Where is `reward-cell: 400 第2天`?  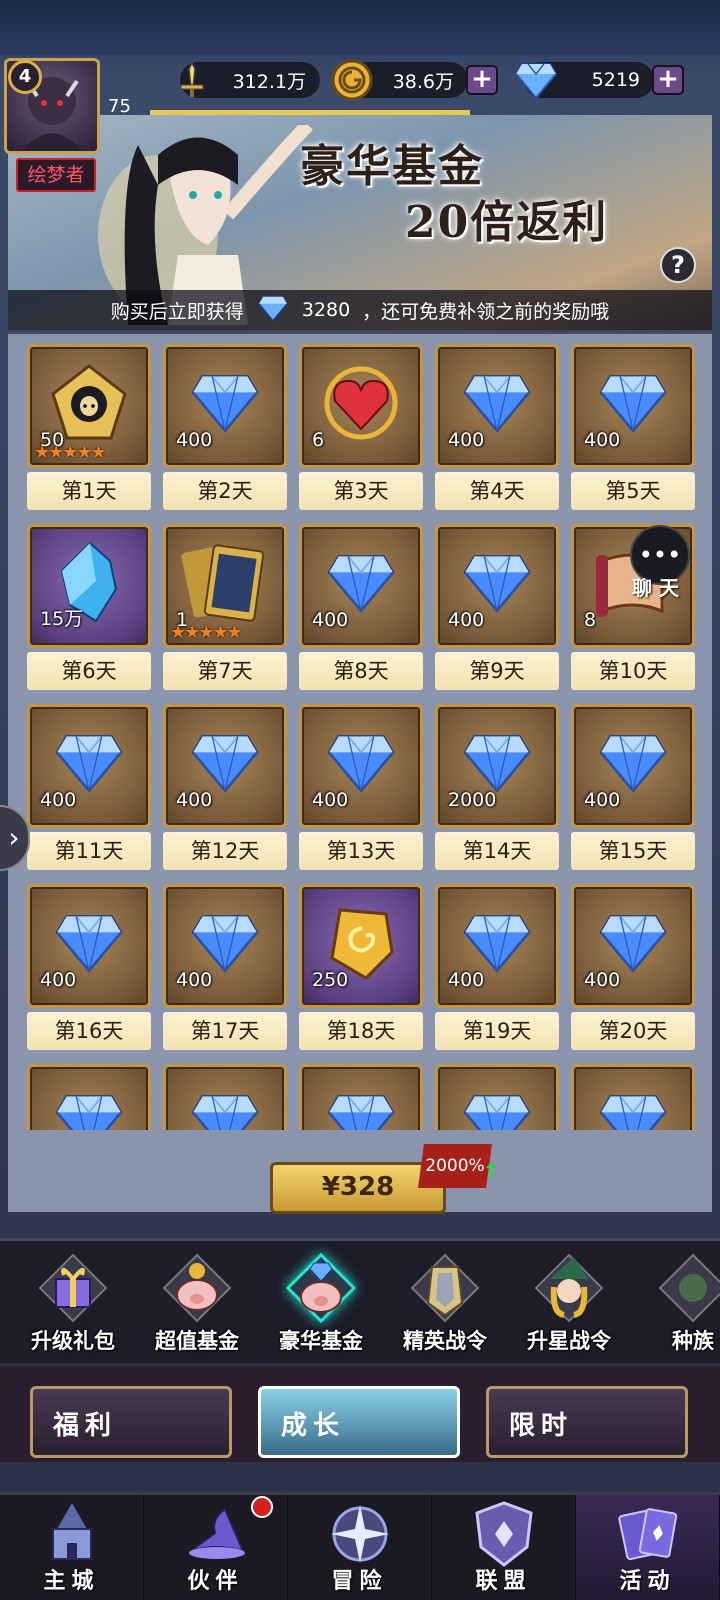 reward-cell: 400 第2天 is located at coordinates (225, 427).